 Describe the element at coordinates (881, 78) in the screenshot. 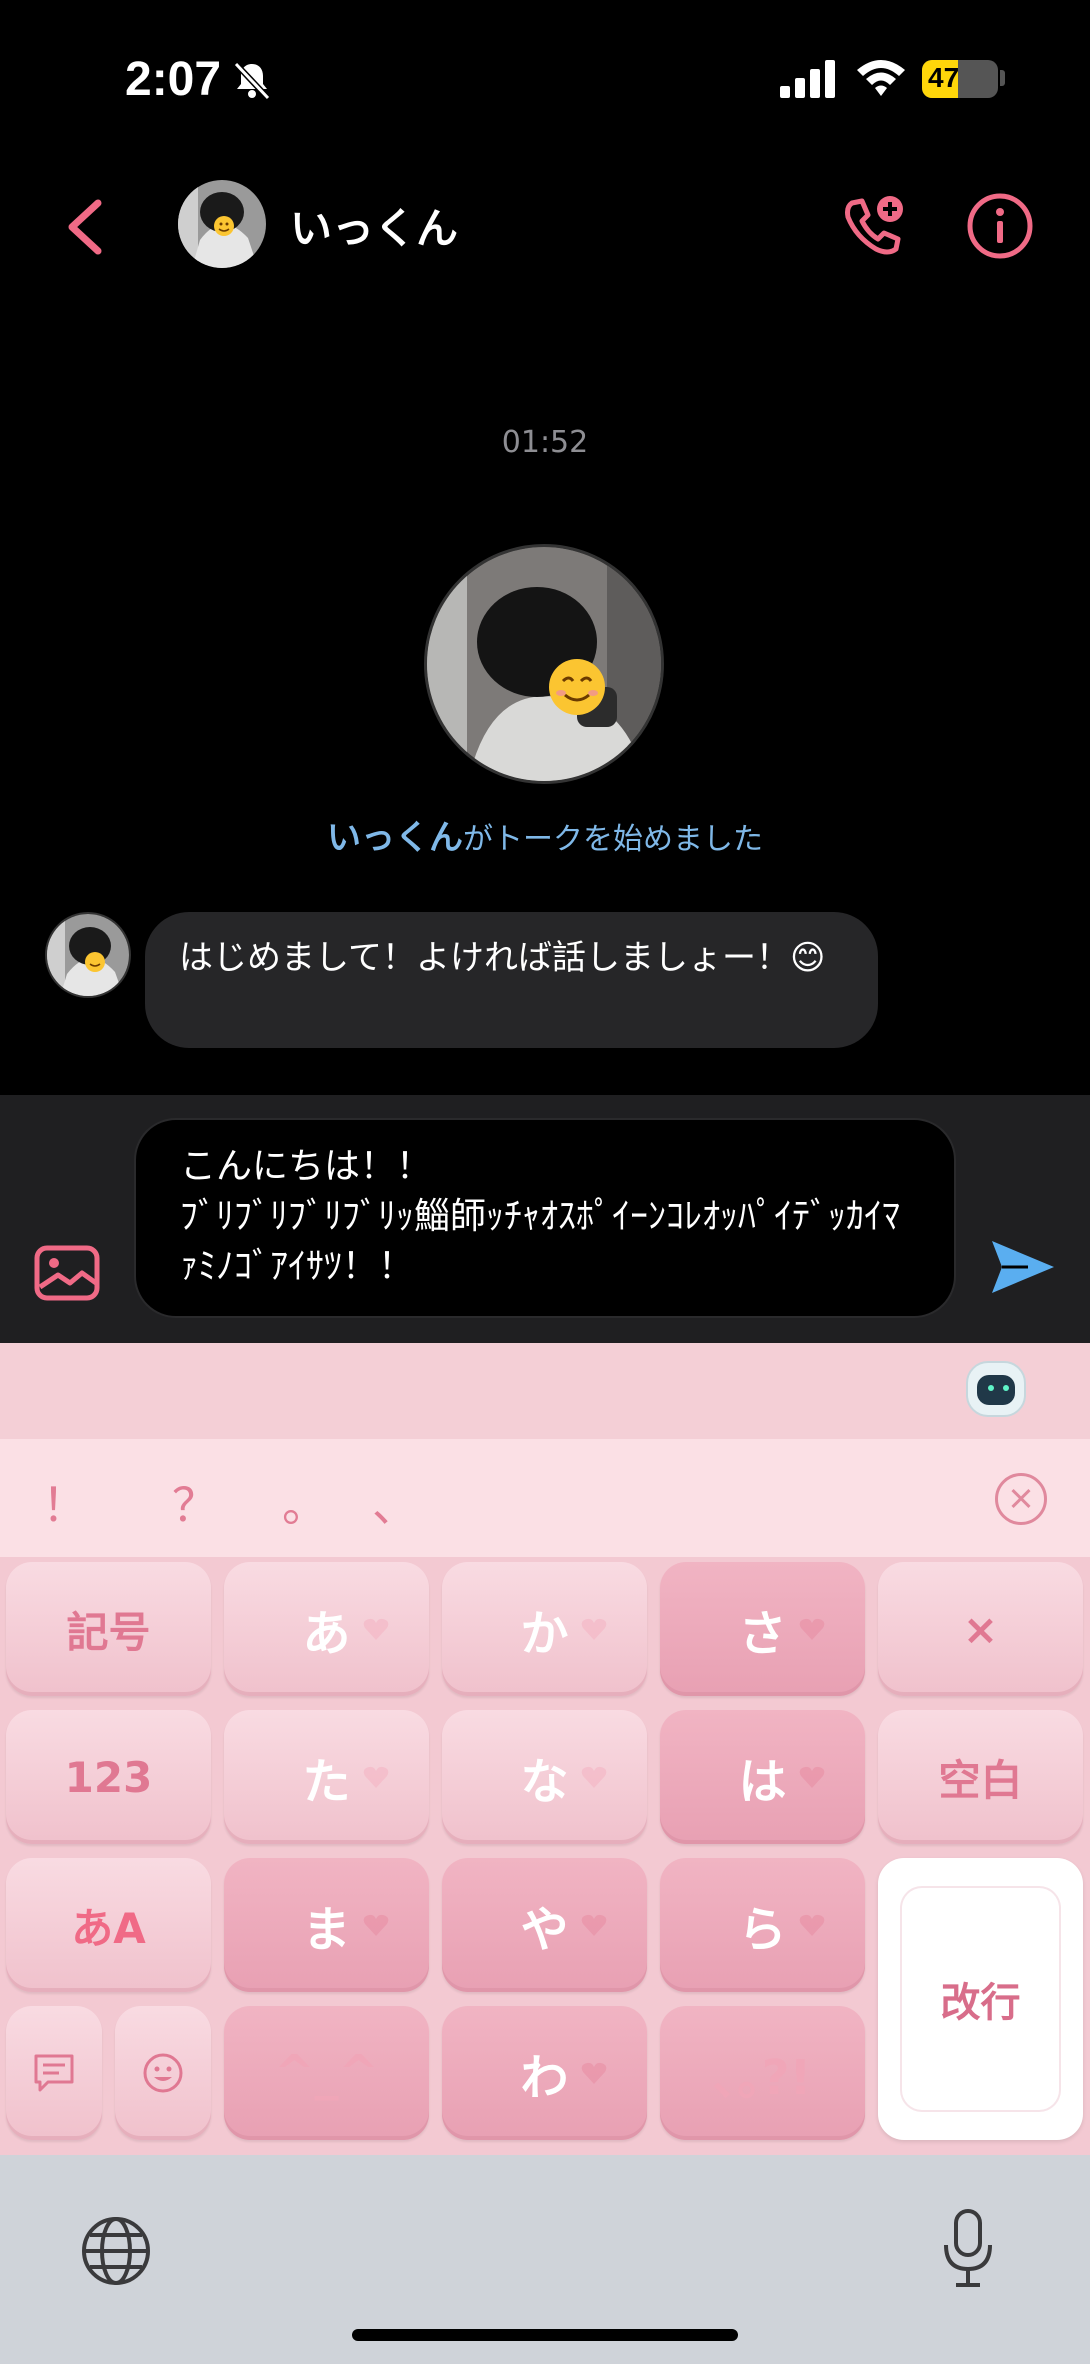

I see `wifi-icon` at that location.